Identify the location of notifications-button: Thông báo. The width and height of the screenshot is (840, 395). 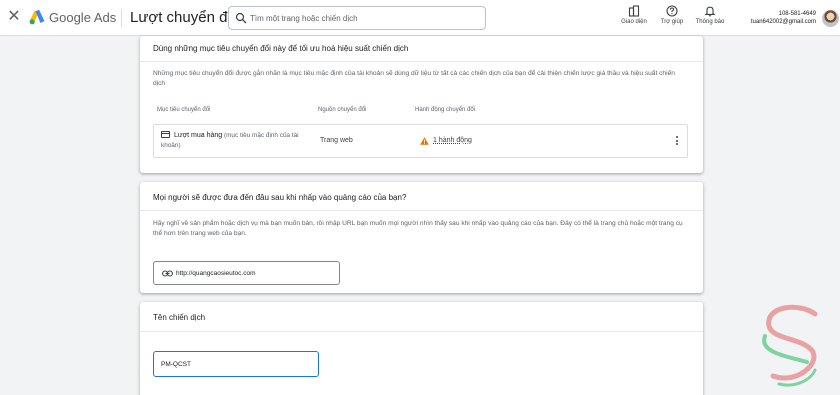
(710, 15).